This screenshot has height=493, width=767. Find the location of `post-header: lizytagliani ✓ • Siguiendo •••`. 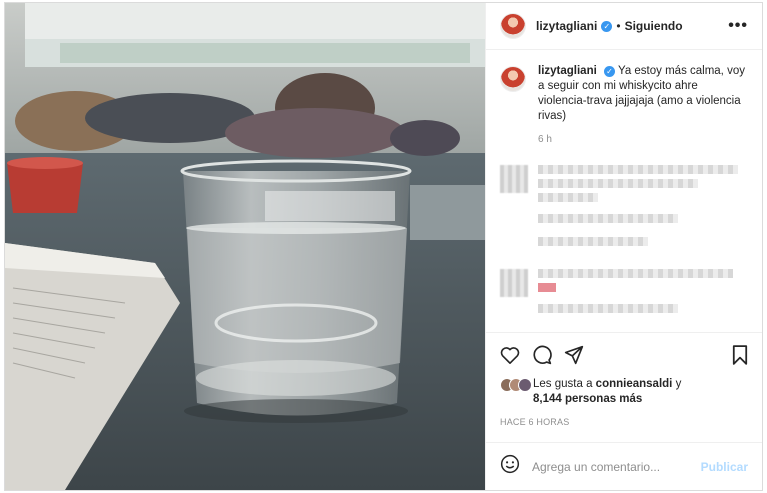

post-header: lizytagliani ✓ • Siguiendo ••• is located at coordinates (624, 26).